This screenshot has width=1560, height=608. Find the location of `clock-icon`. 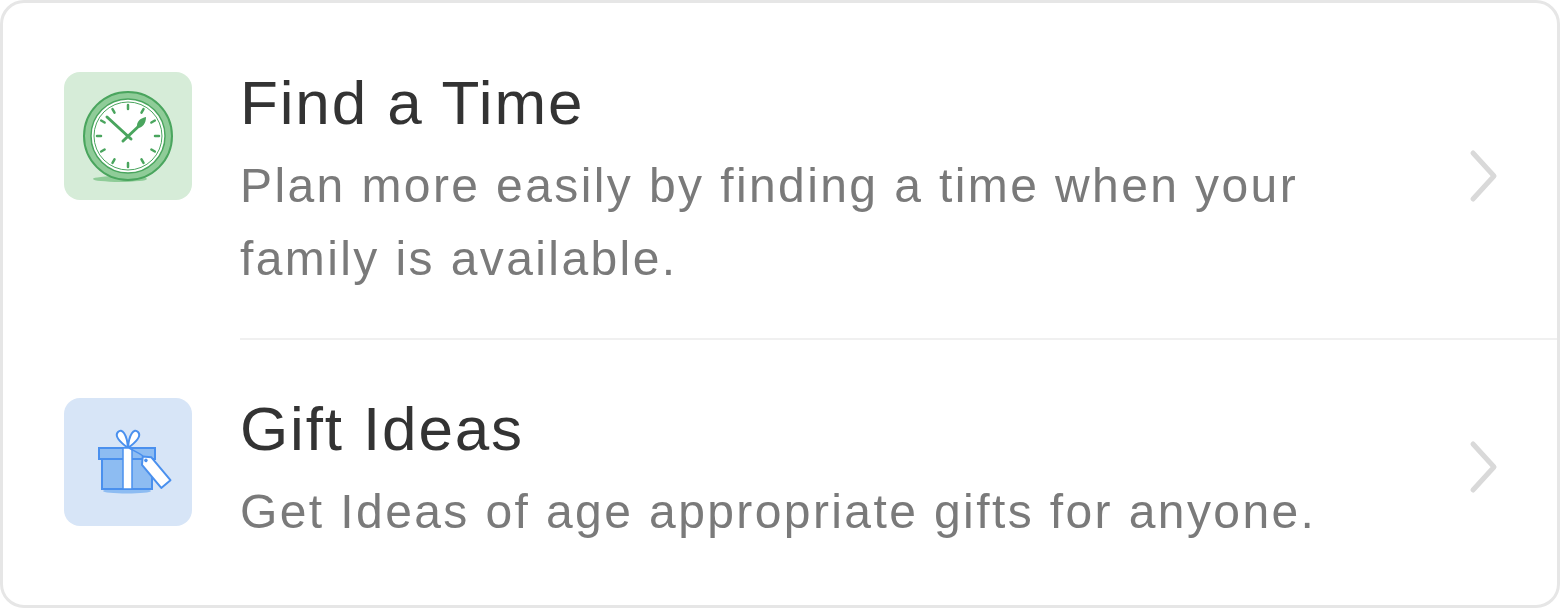

clock-icon is located at coordinates (128, 136).